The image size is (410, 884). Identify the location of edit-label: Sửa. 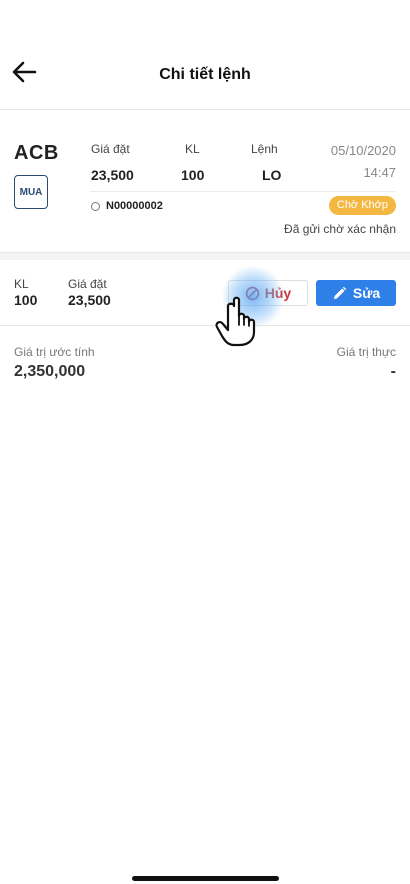
(366, 293).